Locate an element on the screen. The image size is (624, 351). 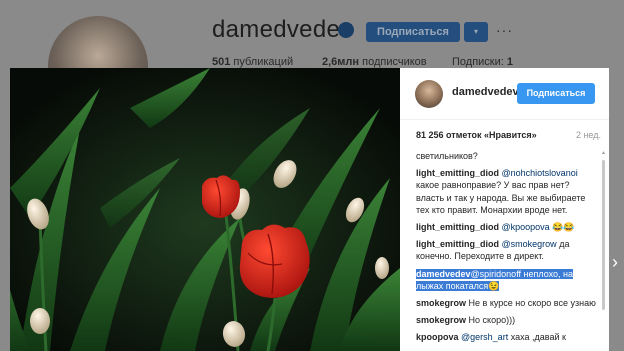
comment-author: damedvedev is located at coordinates (443, 274).